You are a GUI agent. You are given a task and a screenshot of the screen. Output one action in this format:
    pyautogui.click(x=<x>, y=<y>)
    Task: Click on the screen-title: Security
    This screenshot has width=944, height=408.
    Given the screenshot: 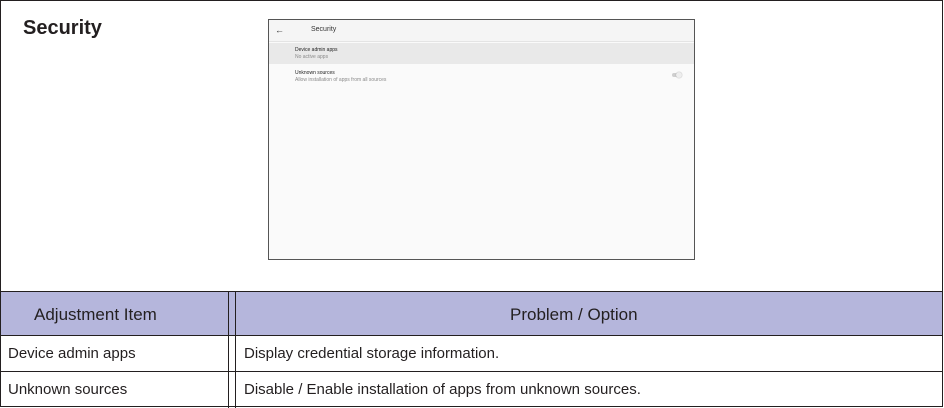 What is the action you would take?
    pyautogui.click(x=324, y=29)
    